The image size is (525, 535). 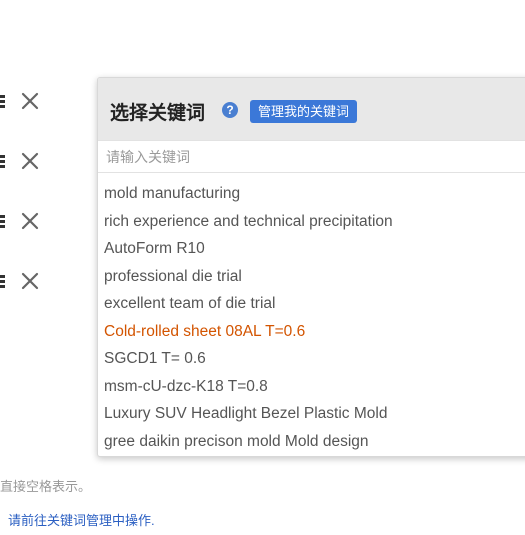 I want to click on manage-keywords-link: 请前往关键词管理中操作., so click(x=81, y=519).